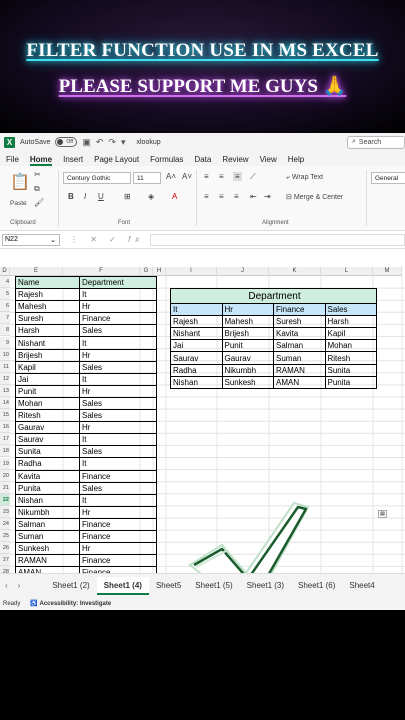 The image size is (405, 720). What do you see at coordinates (5, 475) in the screenshot?
I see `row-header-20: 20` at bounding box center [5, 475].